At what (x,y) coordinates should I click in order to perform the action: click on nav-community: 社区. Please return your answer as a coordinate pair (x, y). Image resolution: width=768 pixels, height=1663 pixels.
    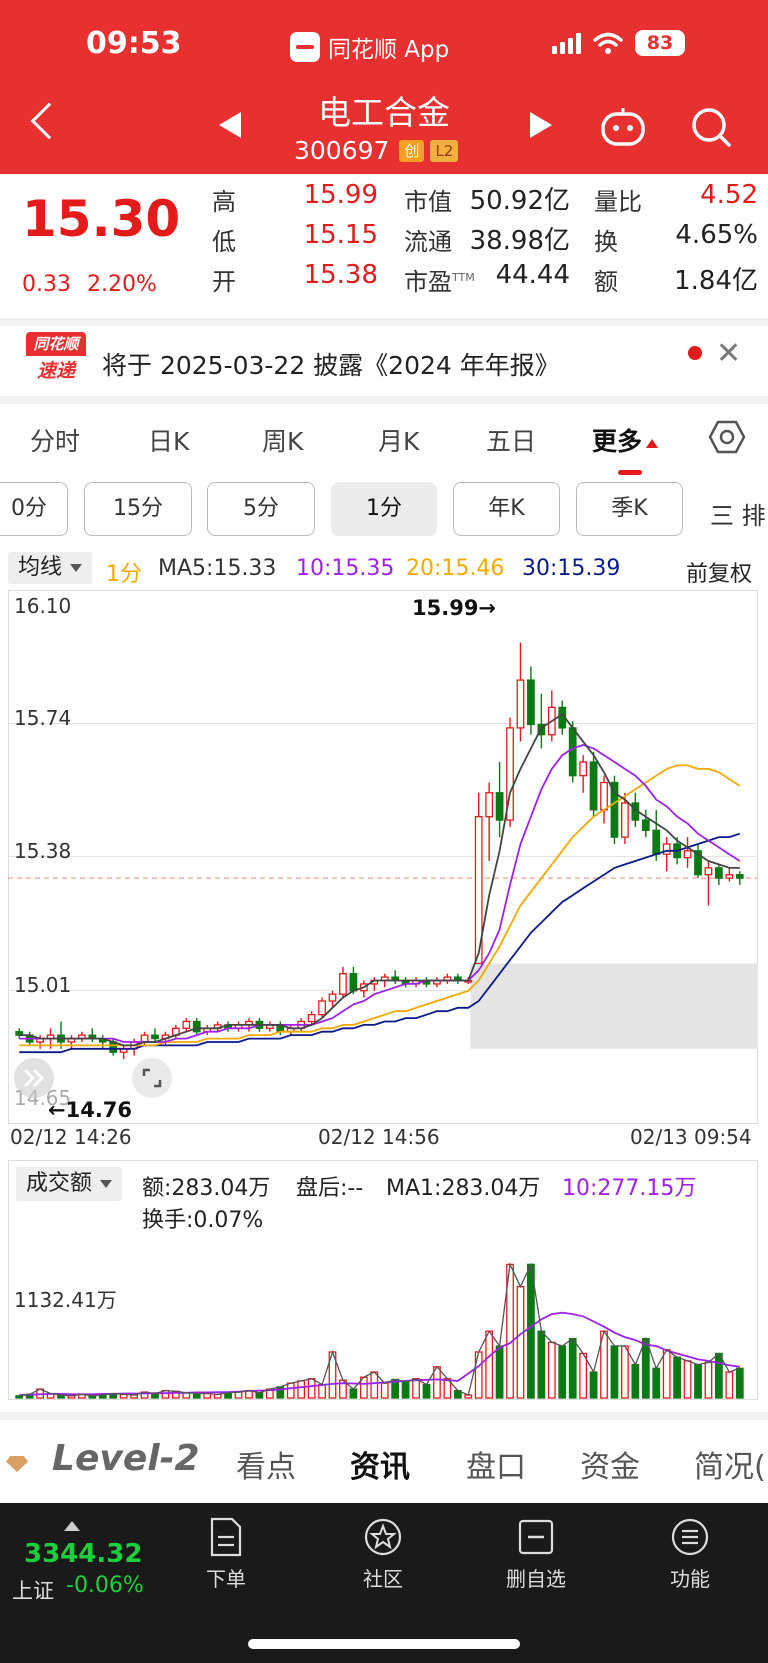
    Looking at the image, I should click on (383, 1554).